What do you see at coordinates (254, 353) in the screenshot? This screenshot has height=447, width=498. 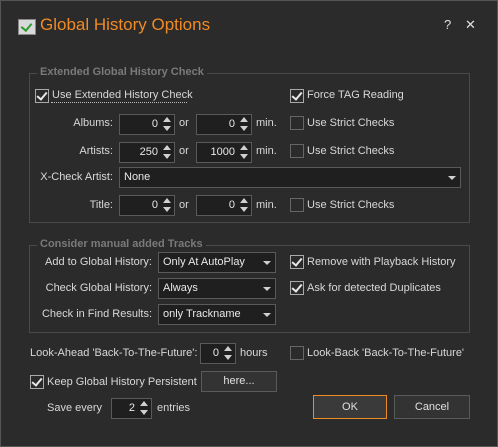 I see `hours-label: hours` at bounding box center [254, 353].